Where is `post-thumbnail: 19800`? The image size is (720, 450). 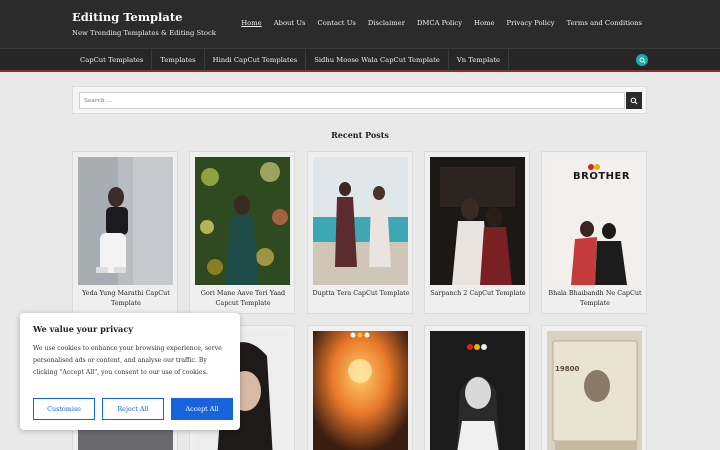 post-thumbnail: 19800 is located at coordinates (594, 390).